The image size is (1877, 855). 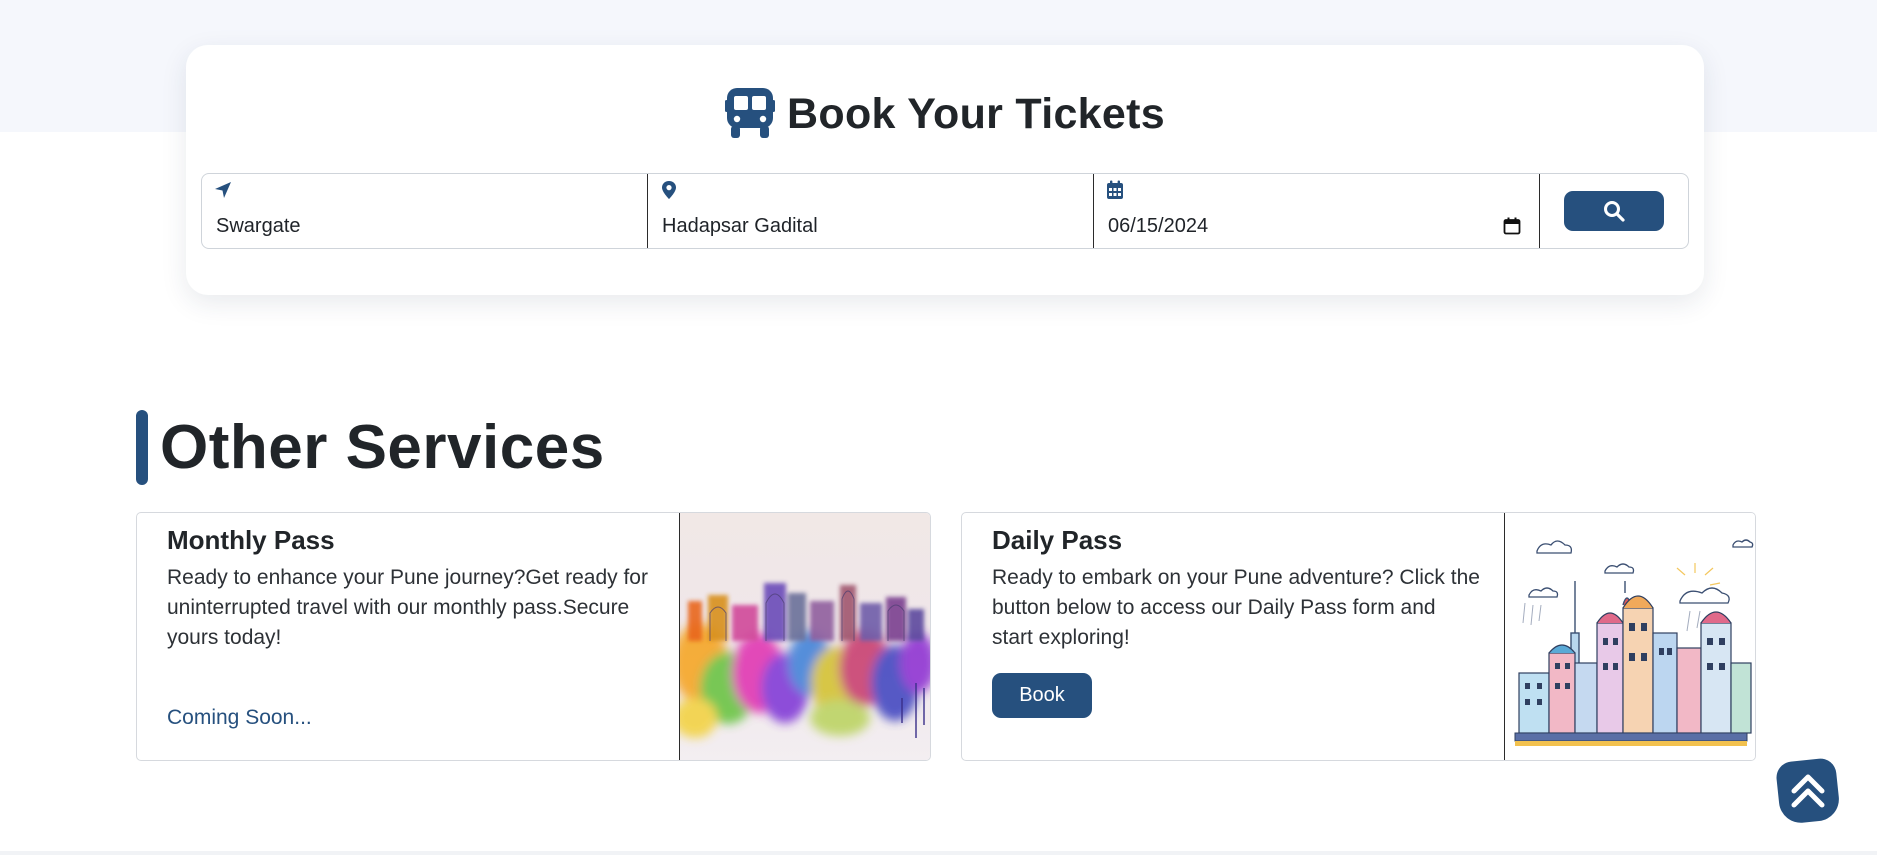 I want to click on chevron-double-up-icon, so click(x=1808, y=791).